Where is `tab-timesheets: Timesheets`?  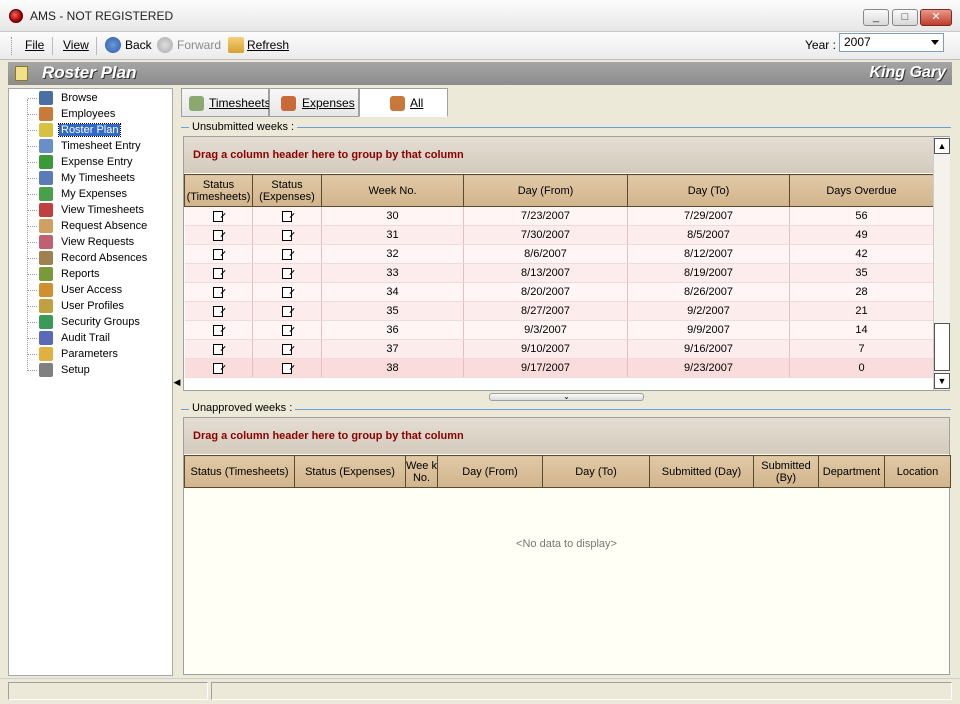 tab-timesheets: Timesheets is located at coordinates (226, 102).